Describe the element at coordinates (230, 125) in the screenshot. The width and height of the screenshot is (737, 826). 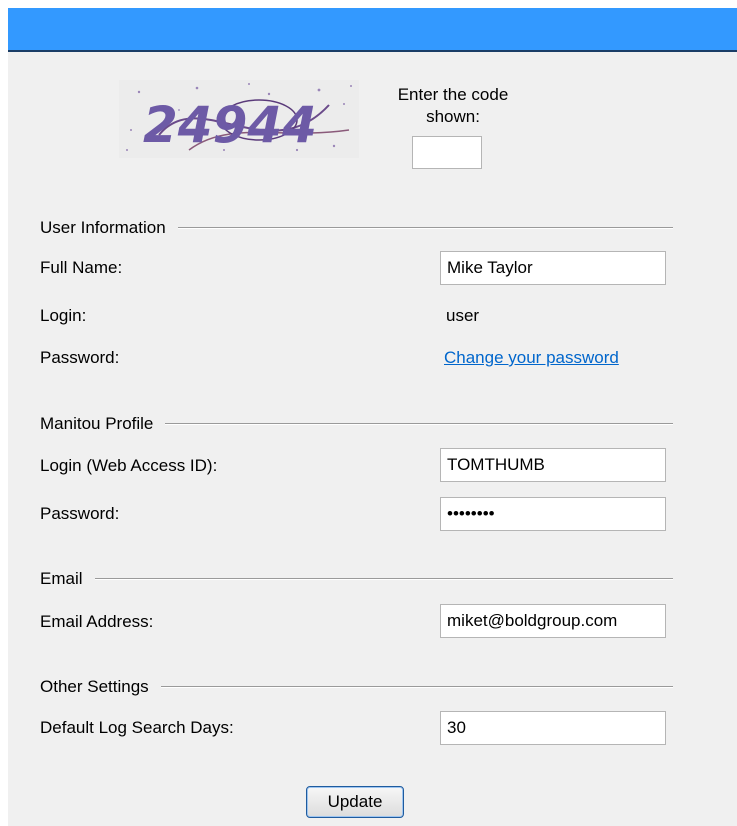
I see `captcha-text: 24944` at that location.